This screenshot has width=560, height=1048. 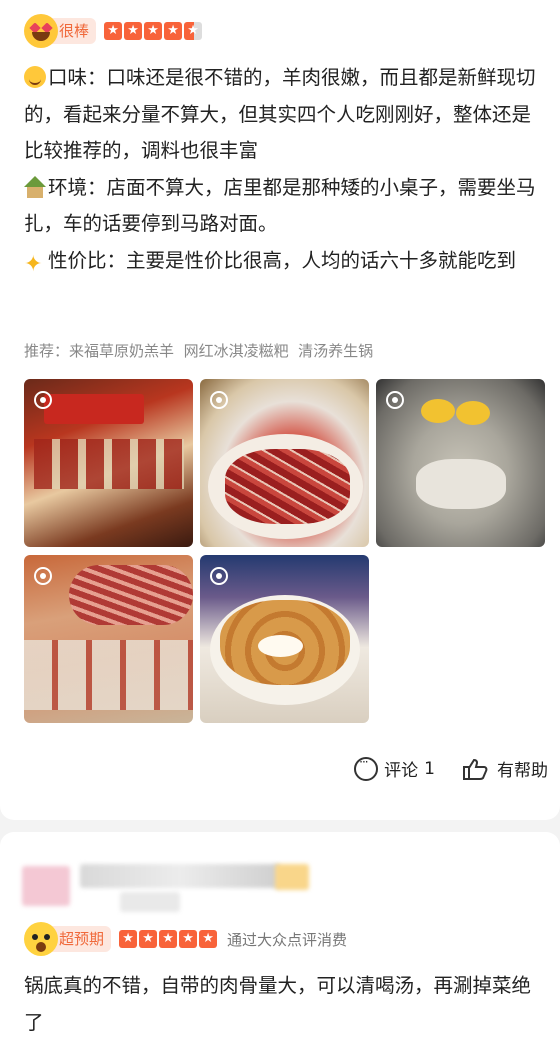 What do you see at coordinates (475, 769) in the screenshot?
I see `thumbs-up-icon` at bounding box center [475, 769].